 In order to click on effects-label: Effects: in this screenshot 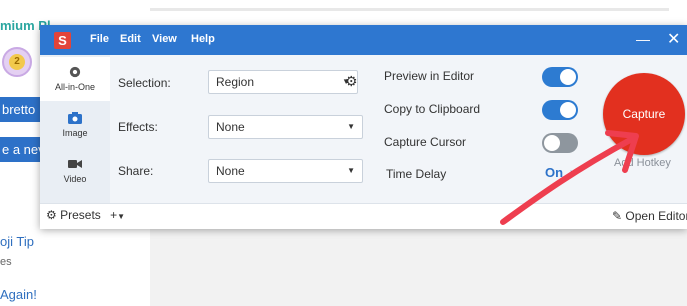, I will do `click(138, 127)`.